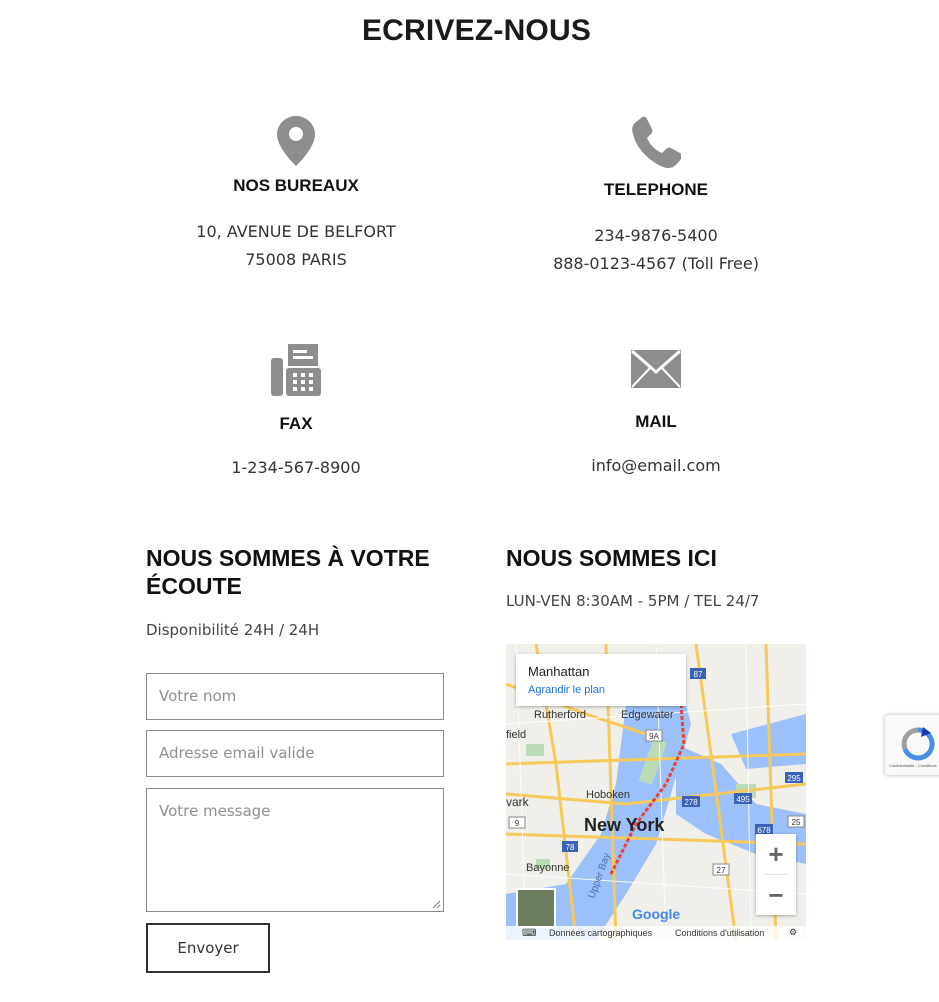 The width and height of the screenshot is (939, 1002). I want to click on svg-text: Rutherford, so click(560, 715).